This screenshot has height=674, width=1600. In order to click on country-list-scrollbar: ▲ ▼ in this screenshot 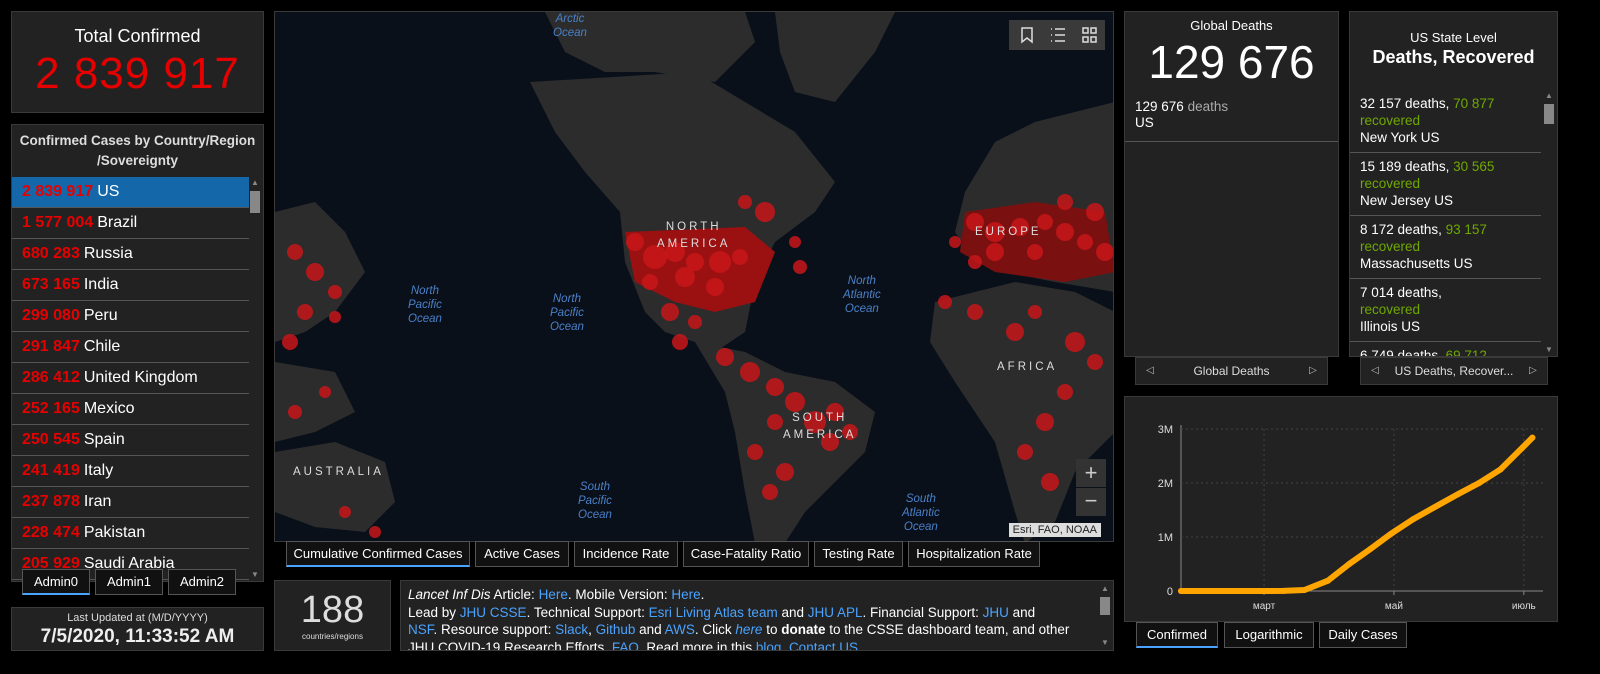, I will do `click(255, 379)`.